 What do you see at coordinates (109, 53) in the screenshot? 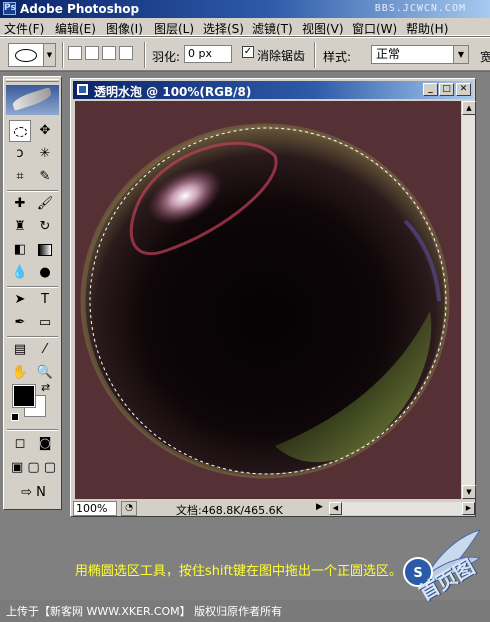
I see `subtract-selection-button` at bounding box center [109, 53].